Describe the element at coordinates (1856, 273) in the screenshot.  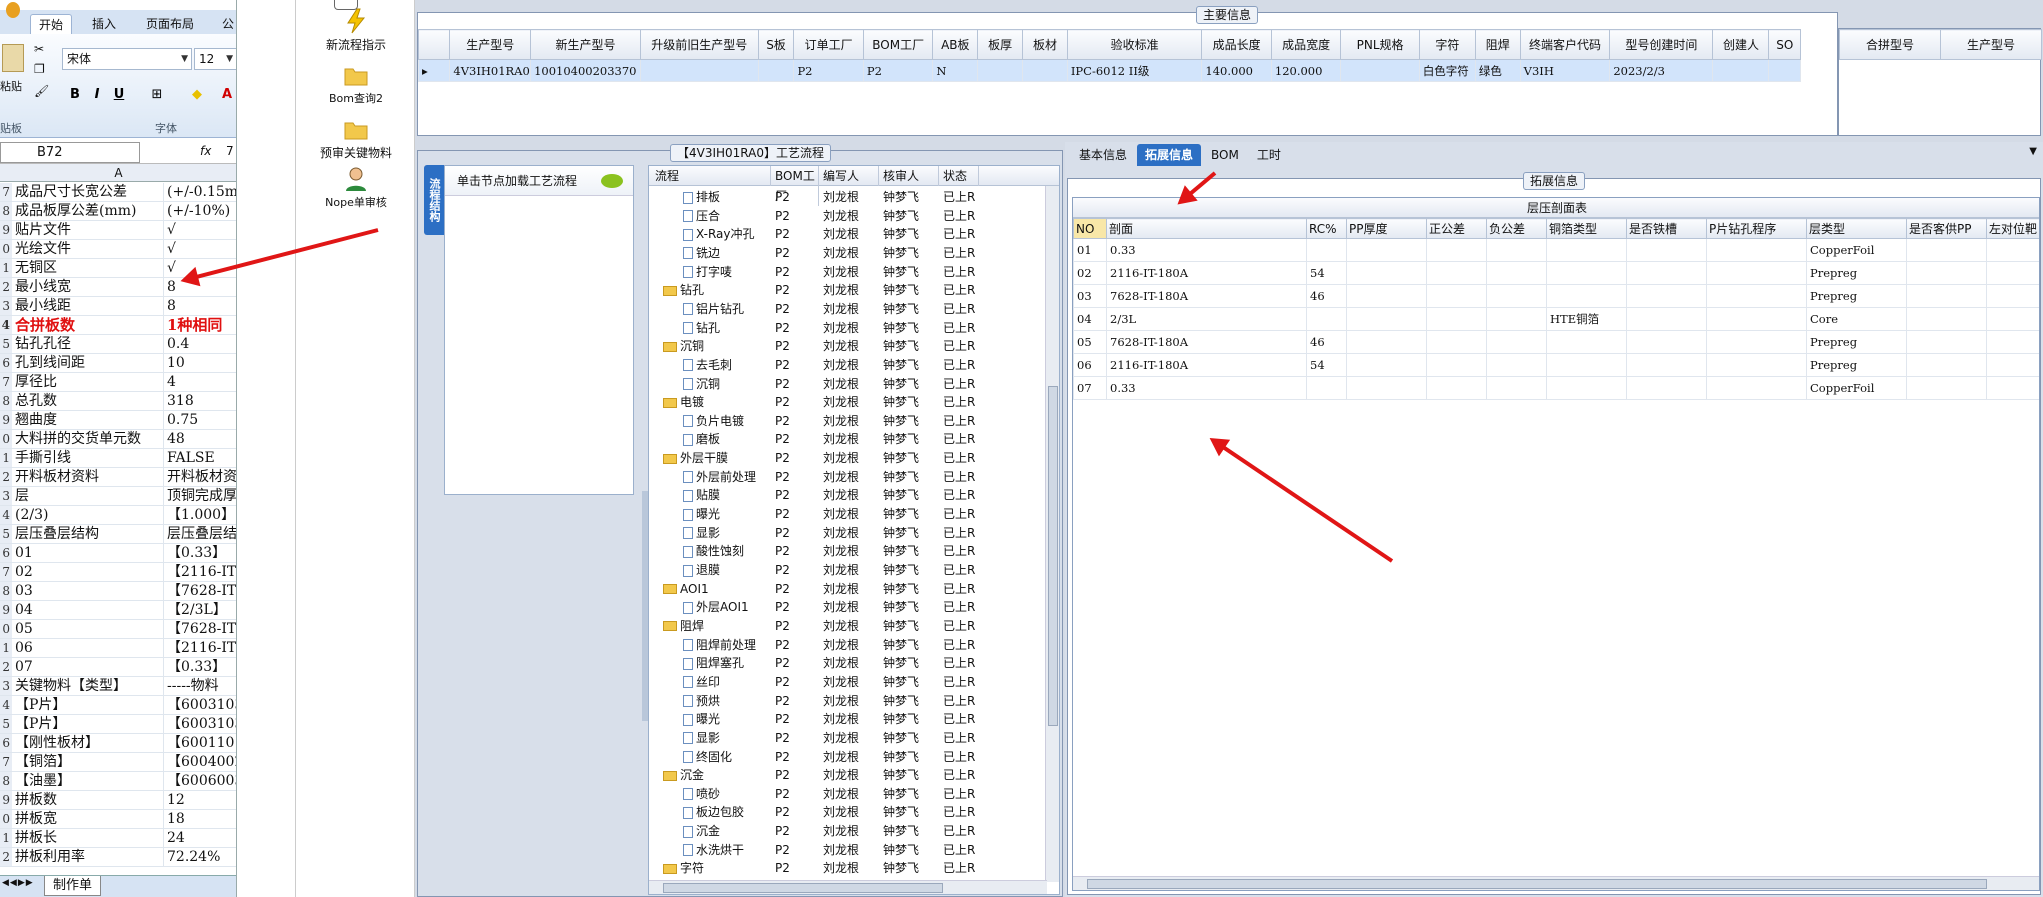
I see `table-cell: Prepreg` at that location.